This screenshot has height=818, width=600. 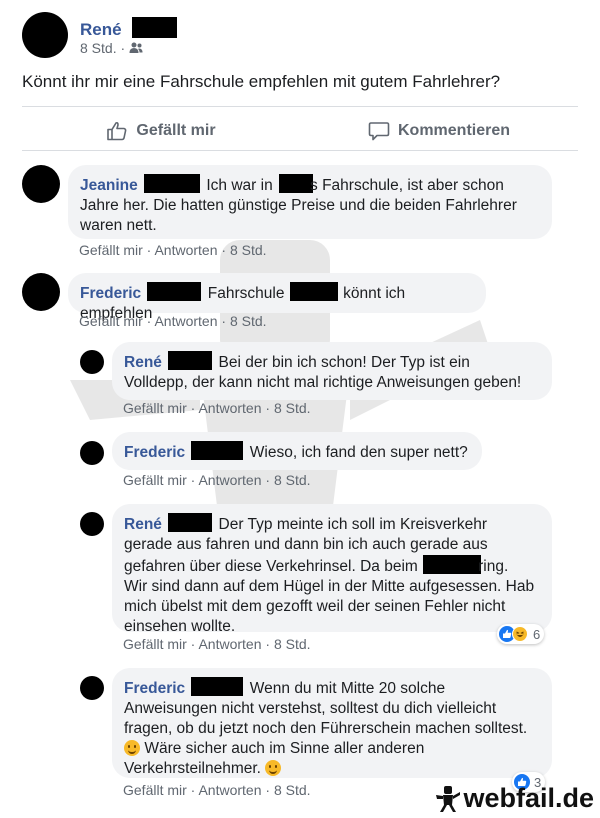 What do you see at coordinates (109, 185) in the screenshot?
I see `comment-author: Jeanine` at bounding box center [109, 185].